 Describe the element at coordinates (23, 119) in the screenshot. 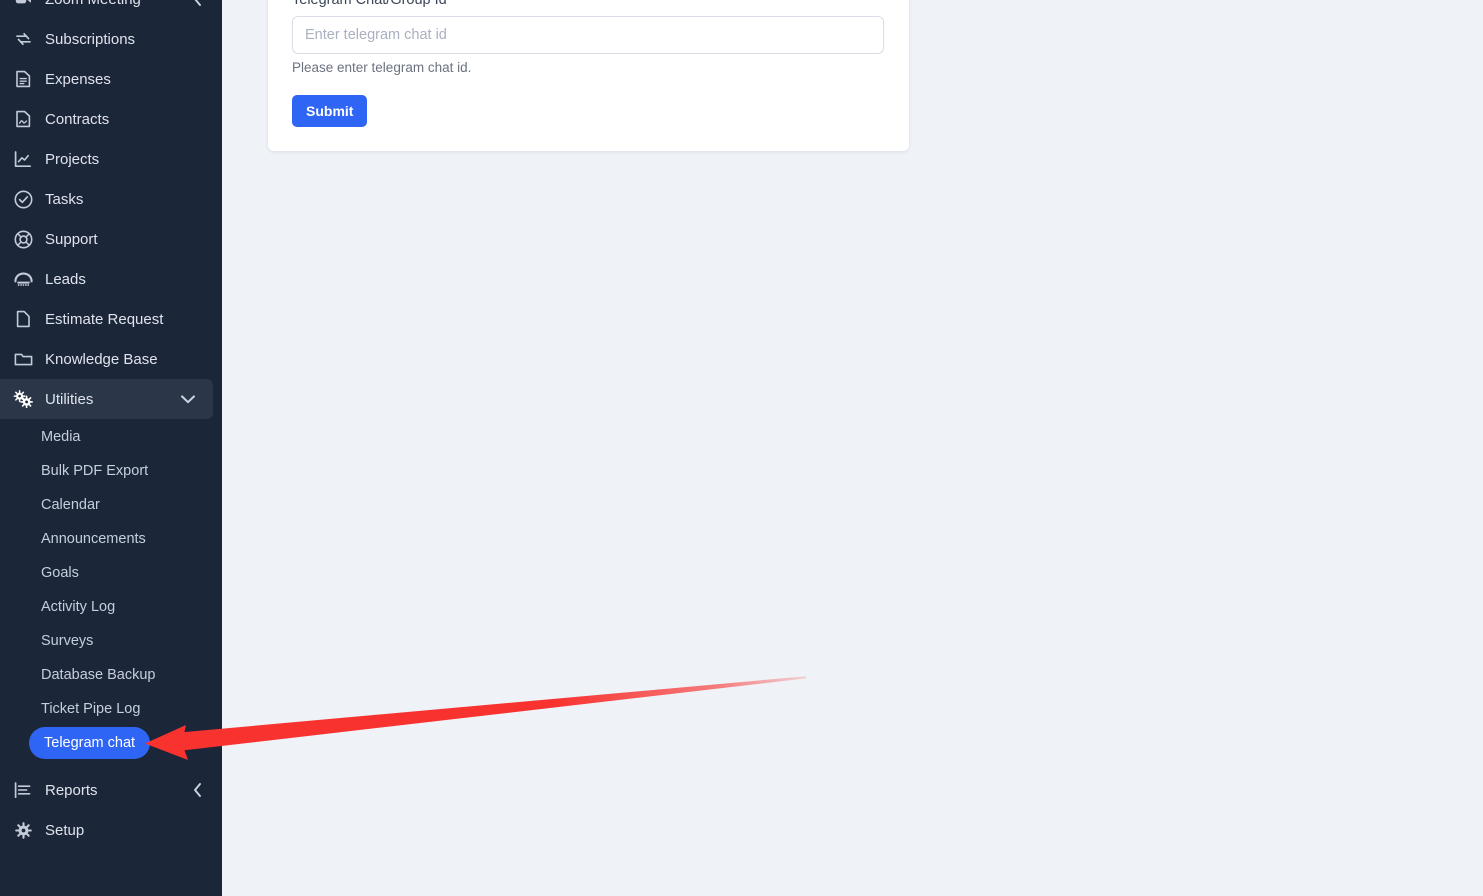

I see `file-signature-icon` at that location.